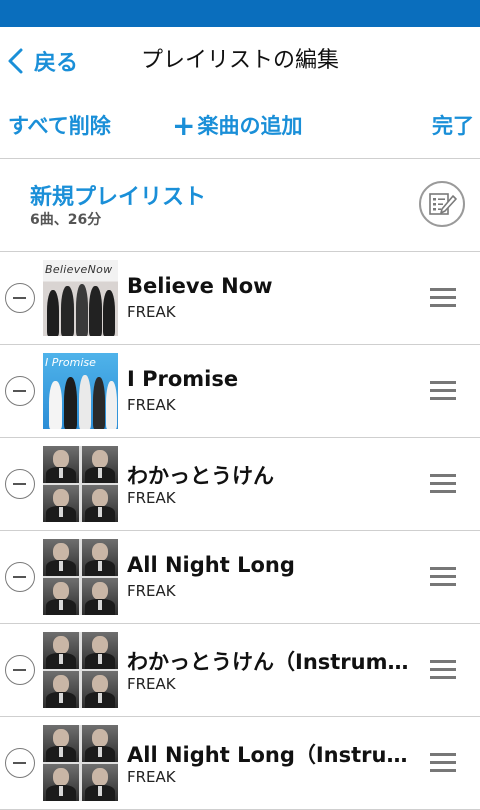 The image size is (480, 810). I want to click on header: 戻る プレイリストの編集, so click(240, 60).